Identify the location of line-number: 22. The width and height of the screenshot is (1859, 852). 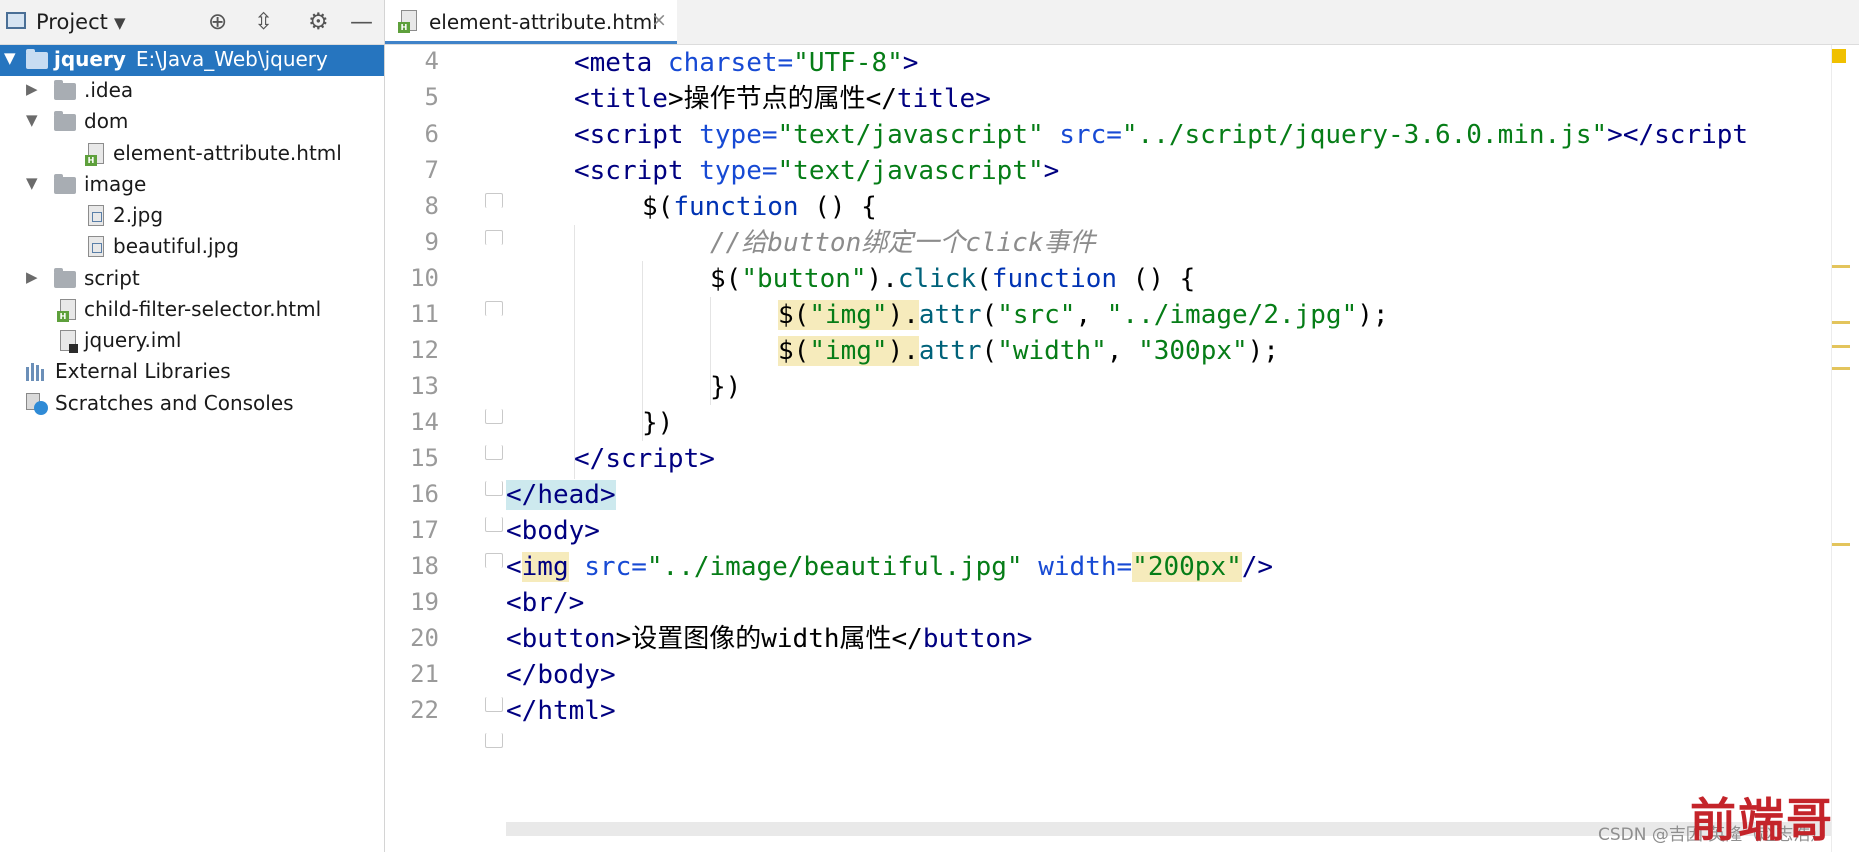
(424, 710).